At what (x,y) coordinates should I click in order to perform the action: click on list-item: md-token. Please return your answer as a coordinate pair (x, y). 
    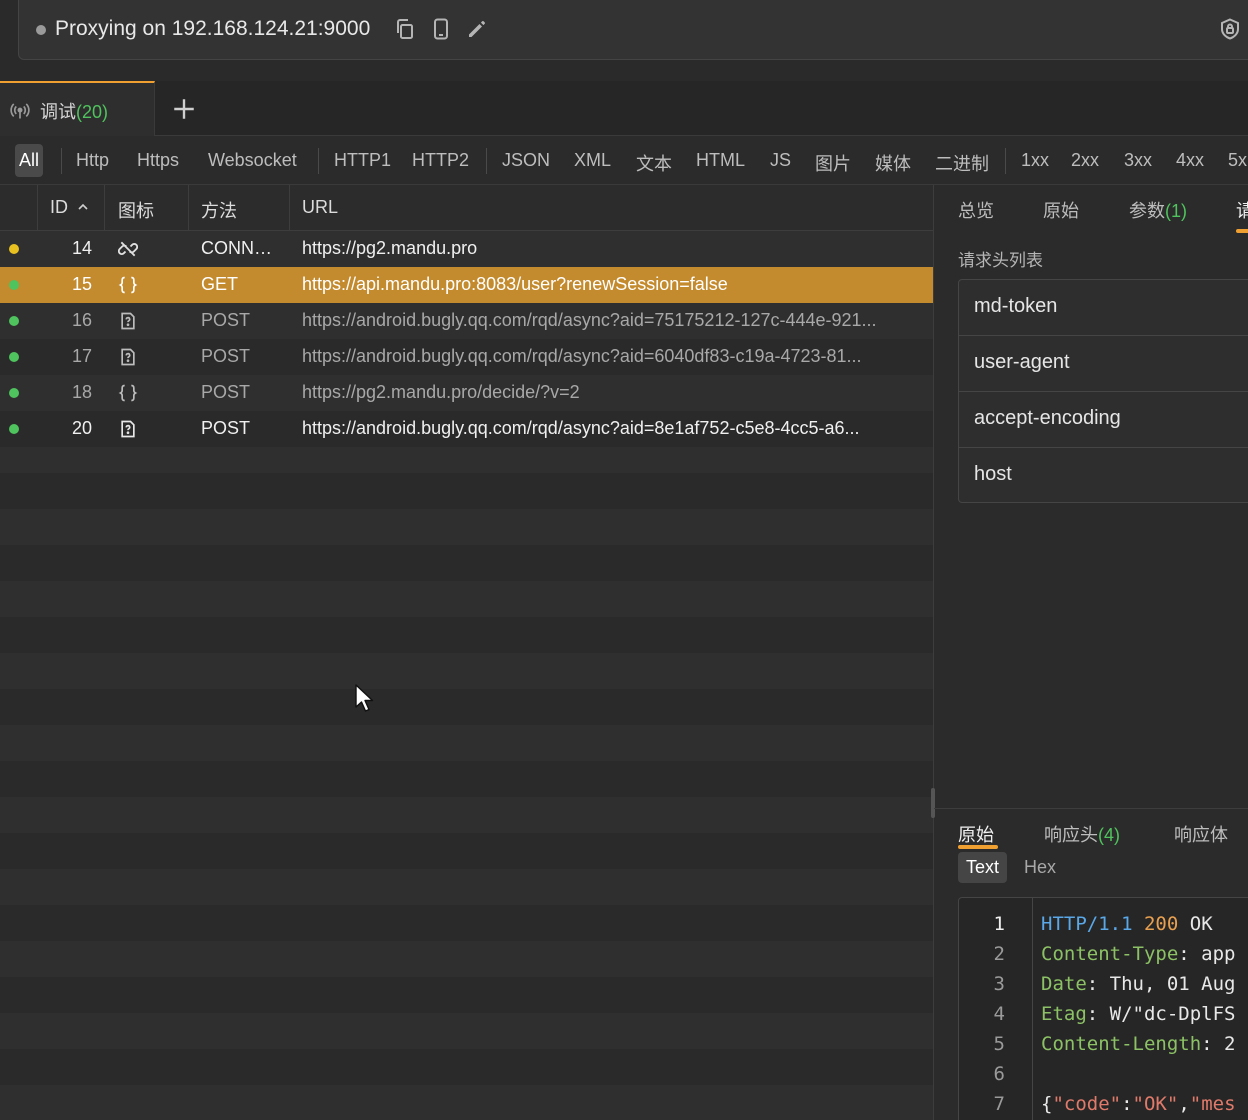
    Looking at the image, I should click on (1103, 308).